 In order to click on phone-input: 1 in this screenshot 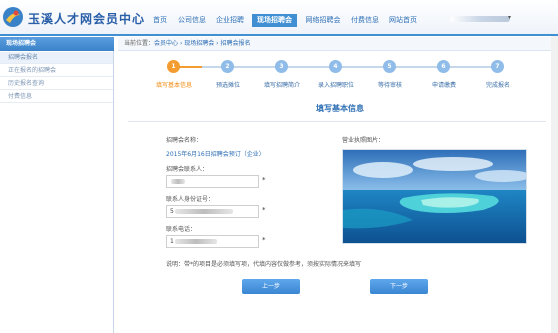, I will do `click(212, 241)`.